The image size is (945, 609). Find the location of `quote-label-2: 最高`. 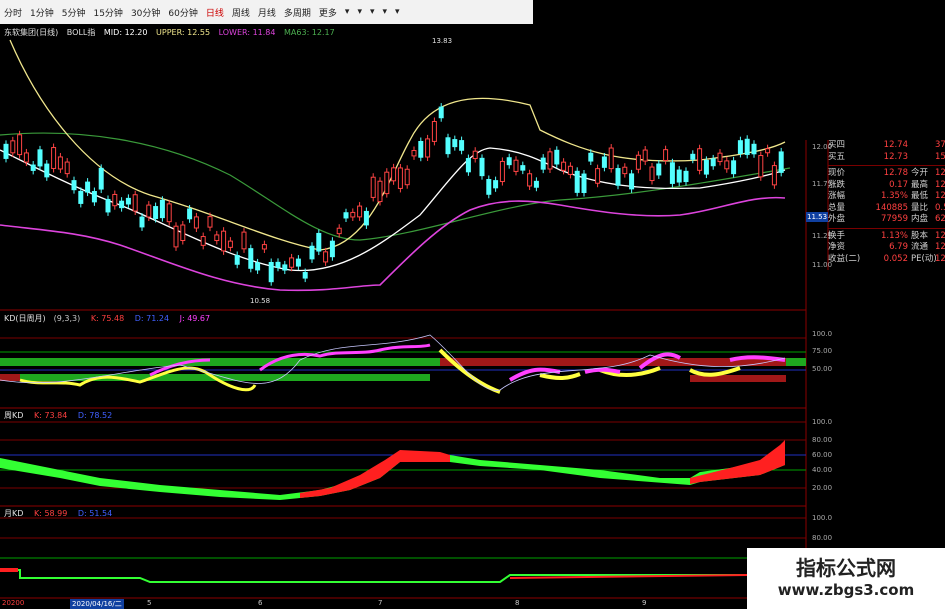

quote-label-2: 最高 is located at coordinates (920, 184).